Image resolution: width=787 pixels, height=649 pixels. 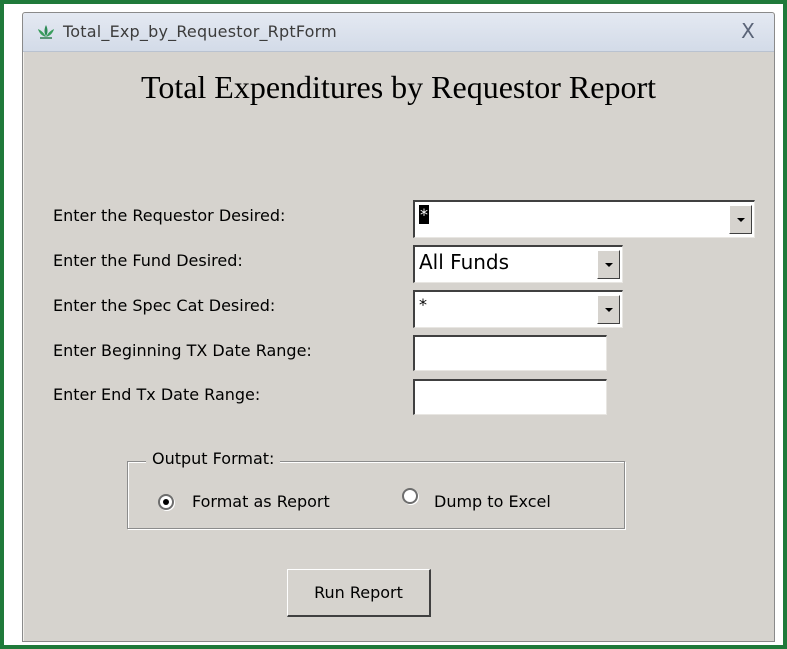 I want to click on end-date-label: Enter End Tx Date Range:, so click(x=157, y=394).